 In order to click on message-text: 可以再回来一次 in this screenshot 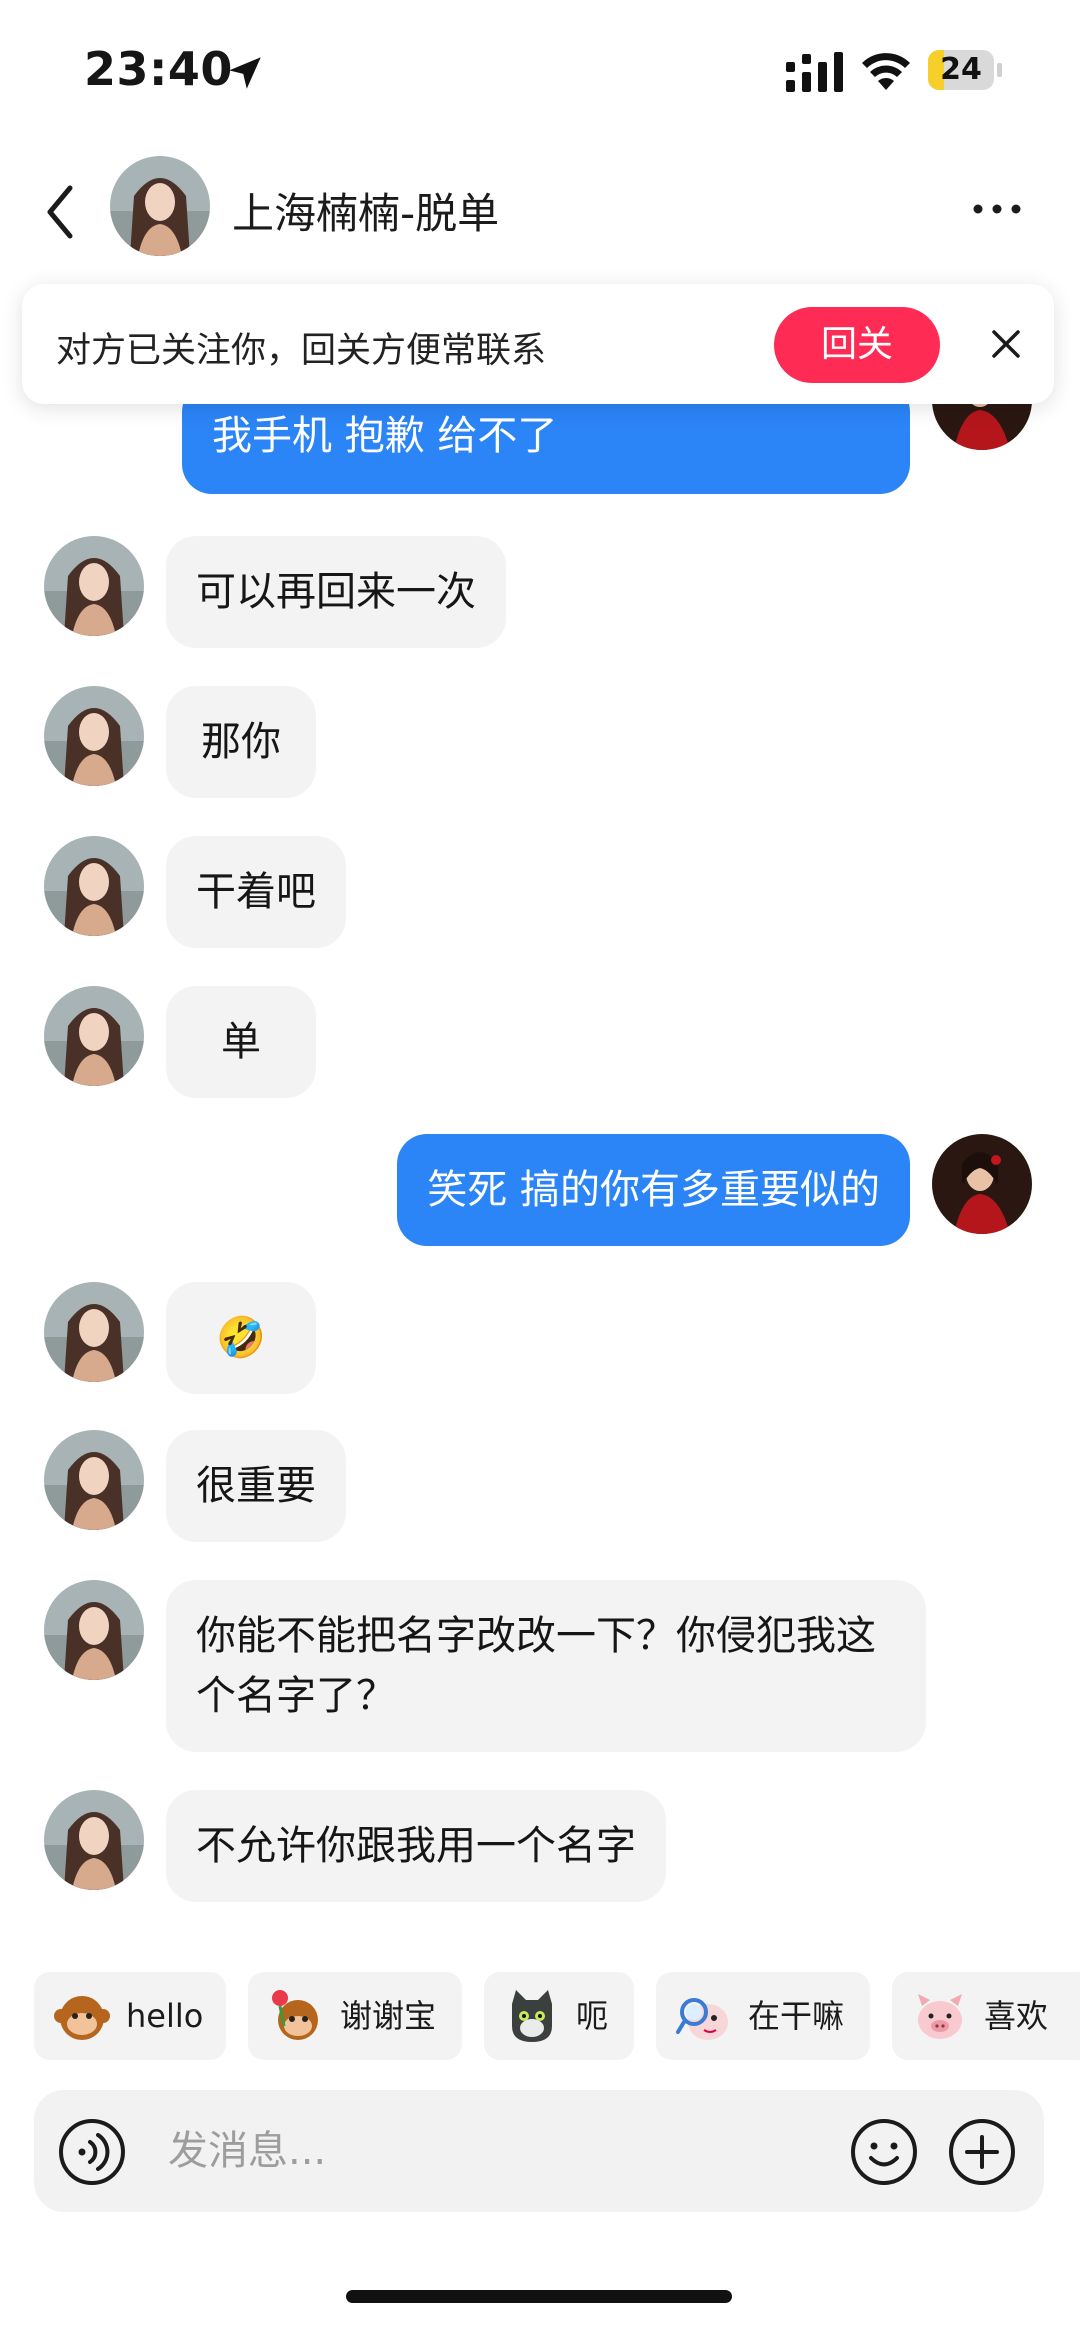, I will do `click(336, 592)`.